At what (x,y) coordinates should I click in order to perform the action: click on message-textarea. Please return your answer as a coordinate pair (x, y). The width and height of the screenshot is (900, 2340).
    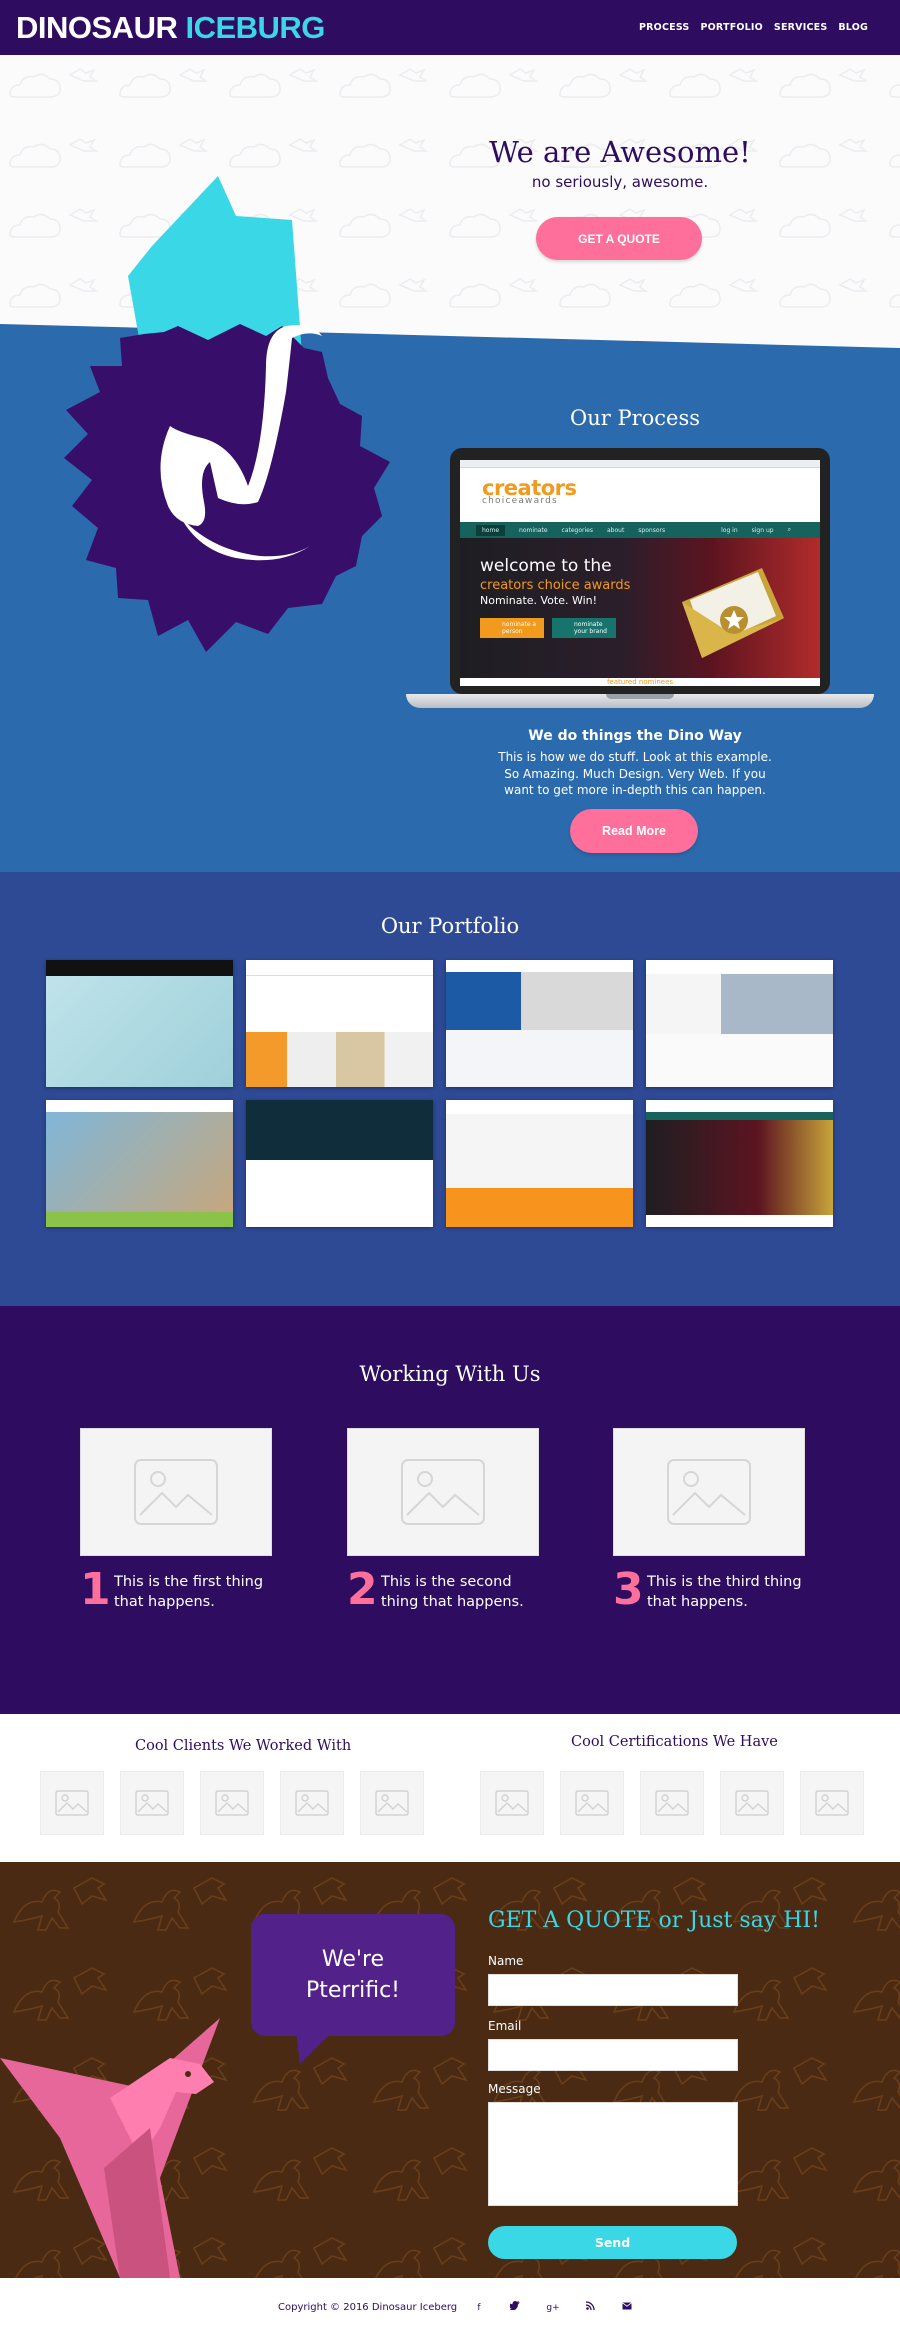
    Looking at the image, I should click on (613, 2154).